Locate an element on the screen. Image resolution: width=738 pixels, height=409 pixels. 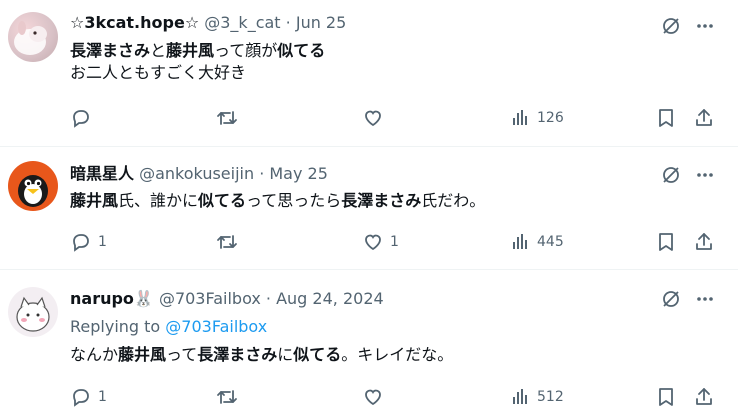
text-segment: に is located at coordinates (285, 354).